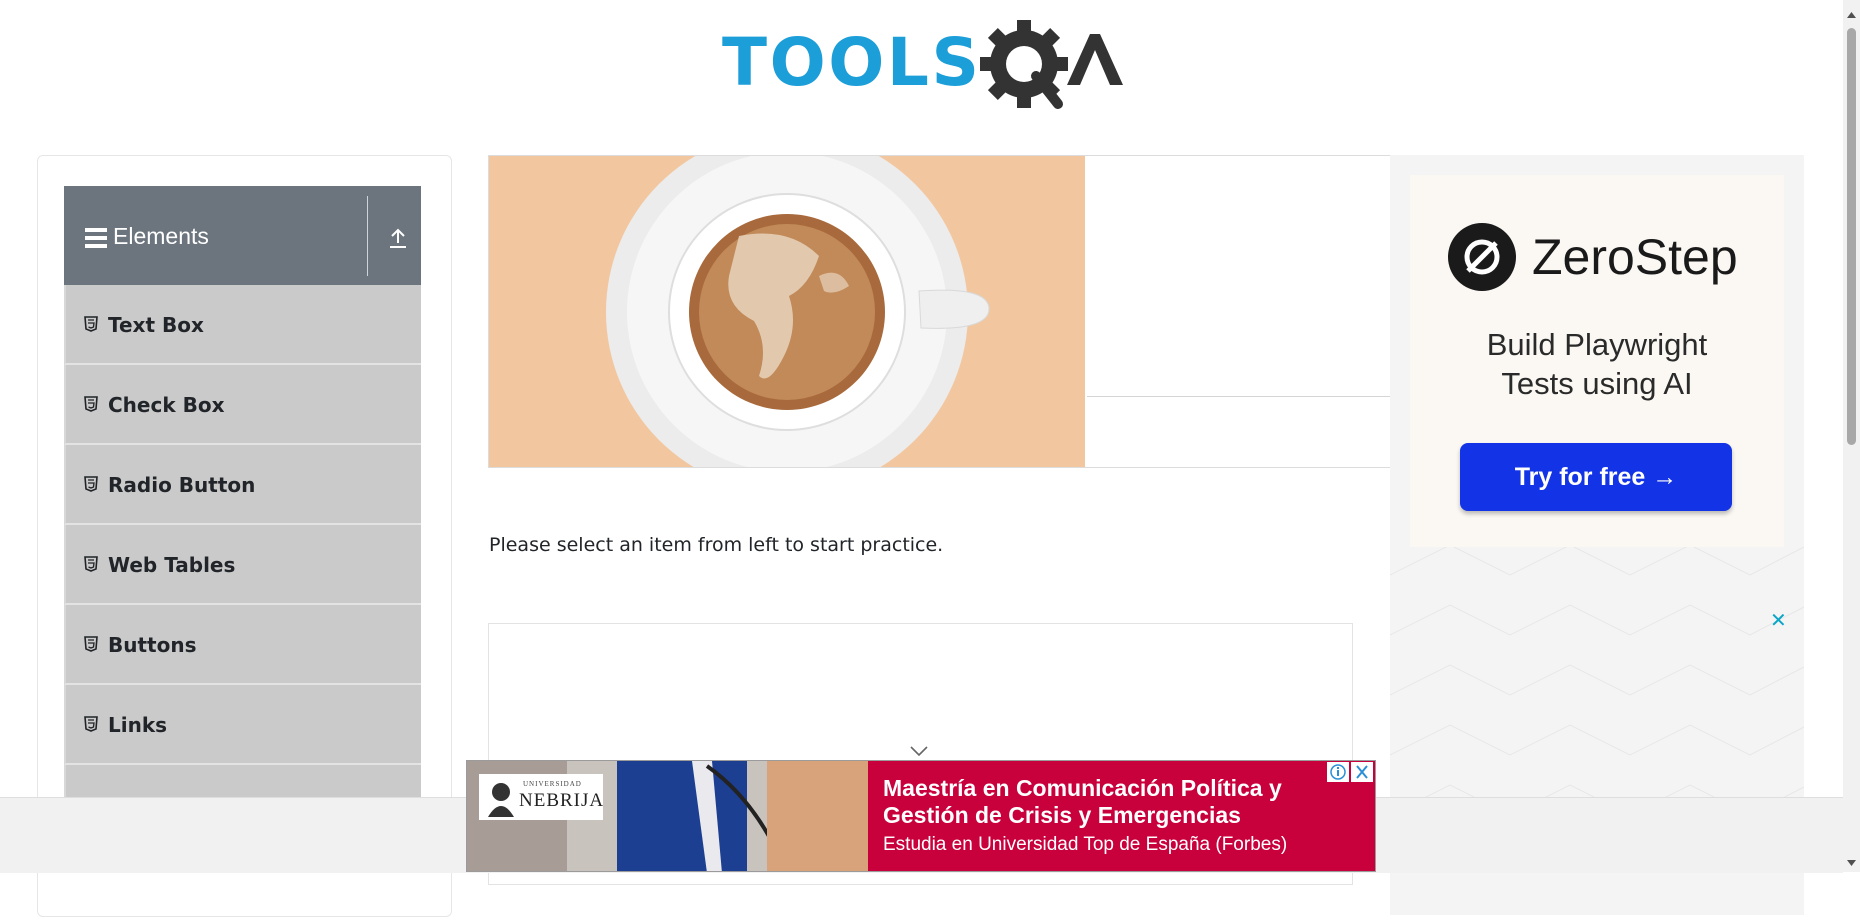  I want to click on menu-item-radio-button: Radio Button, so click(242, 485).